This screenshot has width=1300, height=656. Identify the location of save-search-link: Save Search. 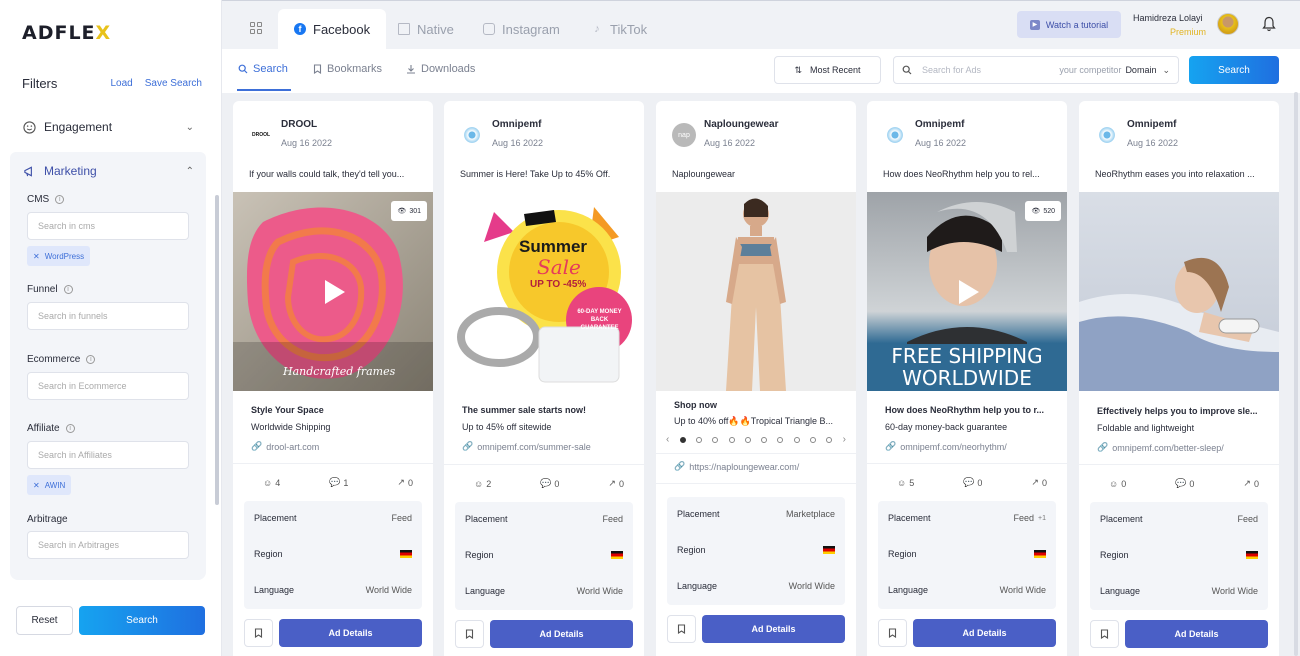
(173, 83).